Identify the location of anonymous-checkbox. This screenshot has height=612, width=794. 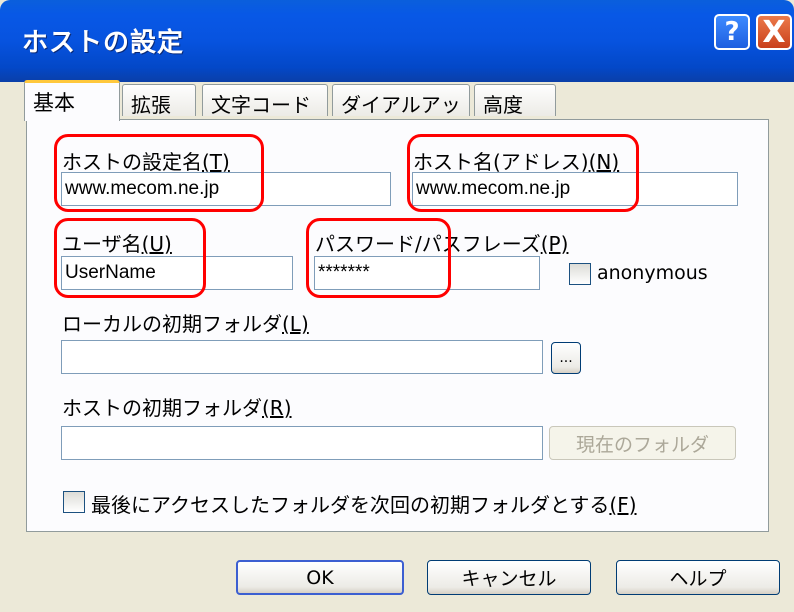
(580, 274).